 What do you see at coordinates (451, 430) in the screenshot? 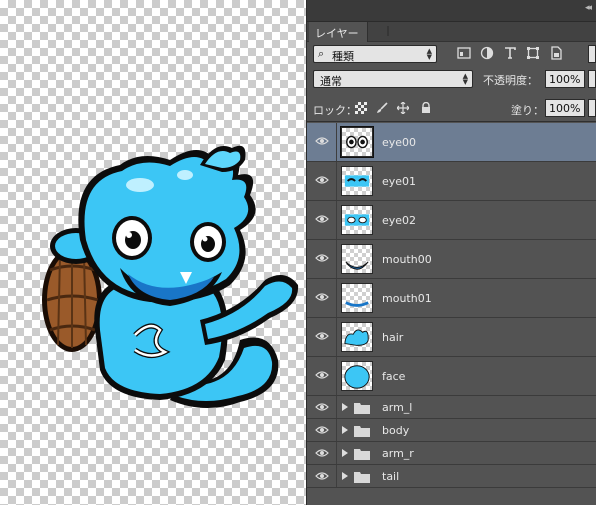
I see `layer-group-row: body` at bounding box center [451, 430].